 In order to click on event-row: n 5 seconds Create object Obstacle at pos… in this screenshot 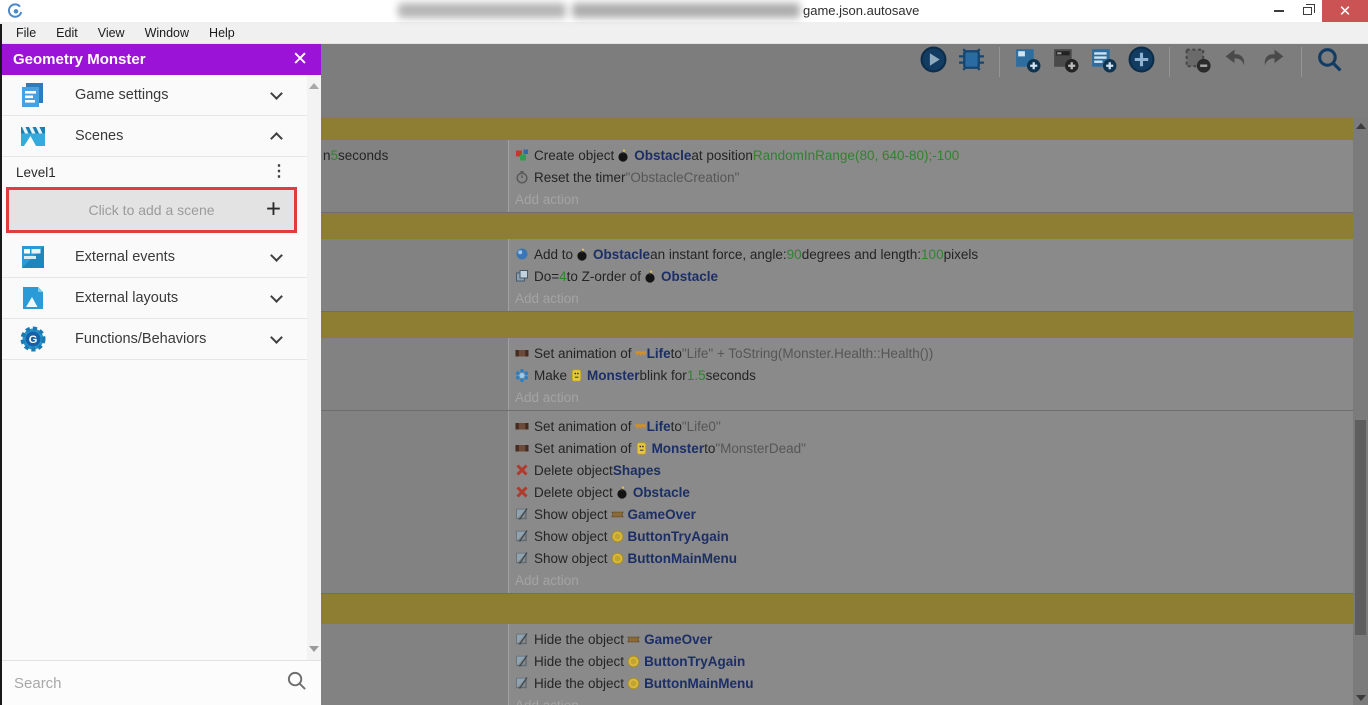, I will do `click(837, 176)`.